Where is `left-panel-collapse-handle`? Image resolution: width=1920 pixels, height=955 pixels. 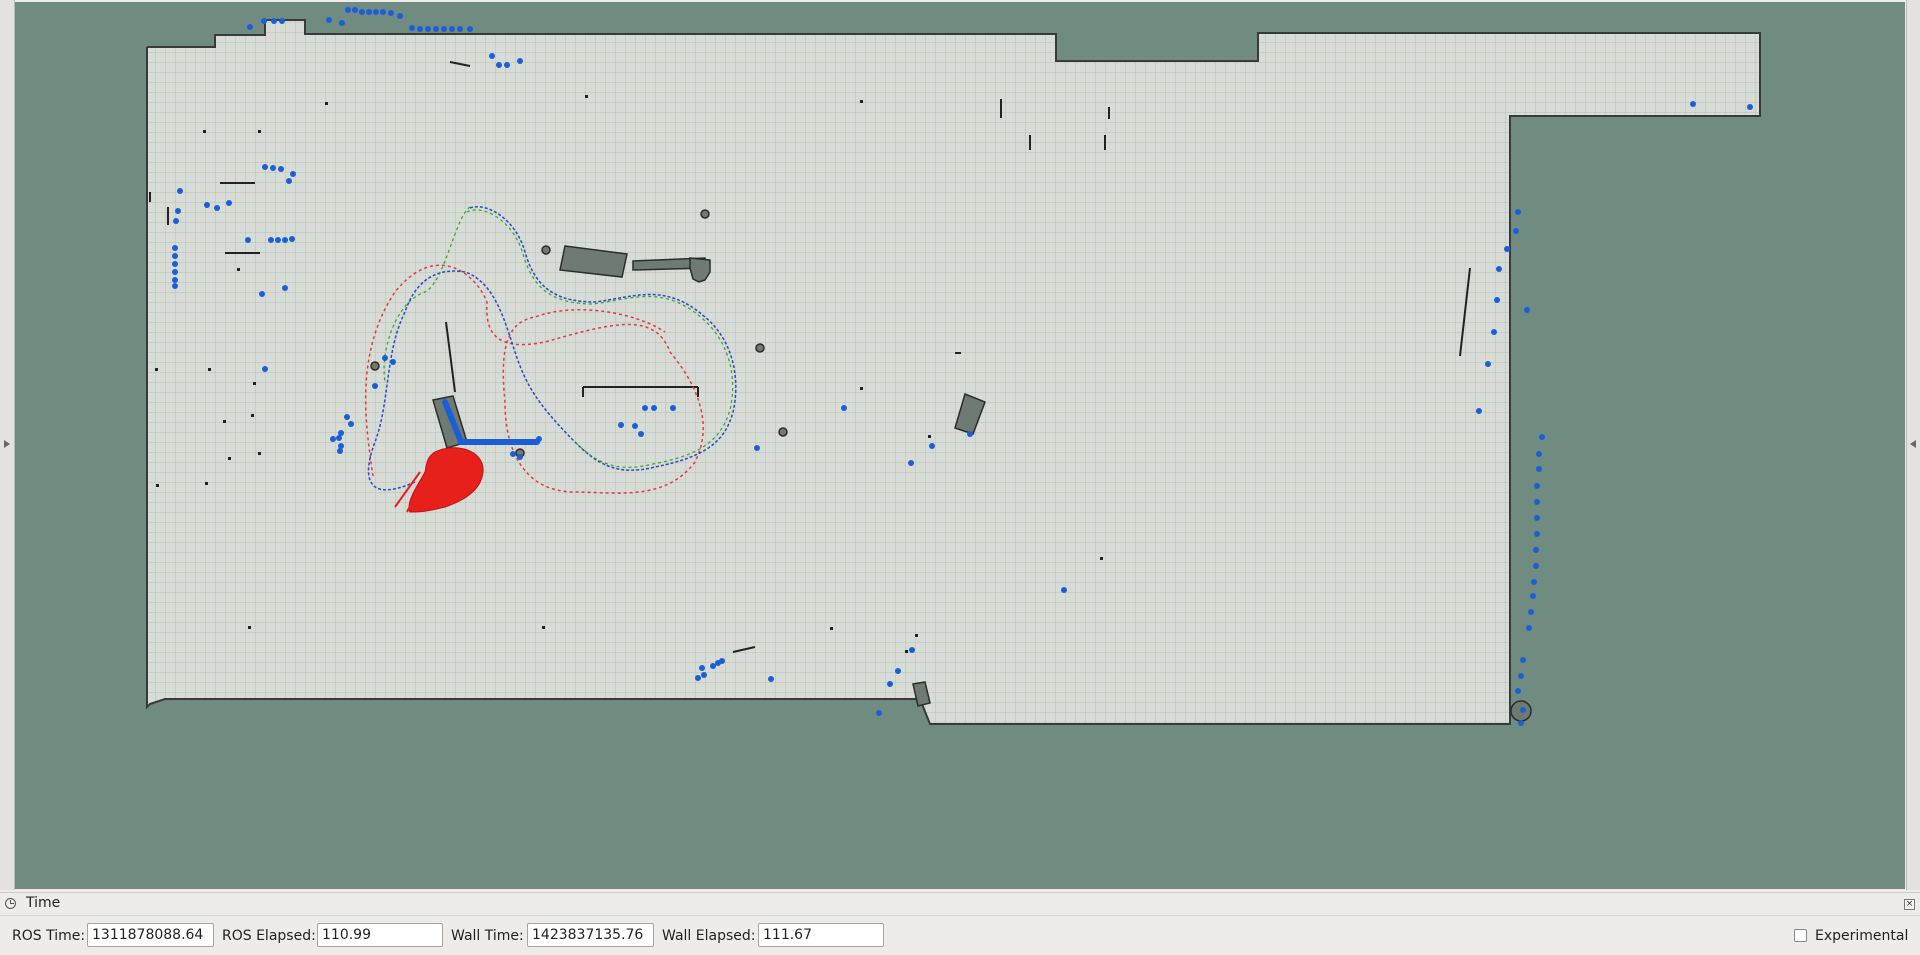 left-panel-collapse-handle is located at coordinates (7, 445).